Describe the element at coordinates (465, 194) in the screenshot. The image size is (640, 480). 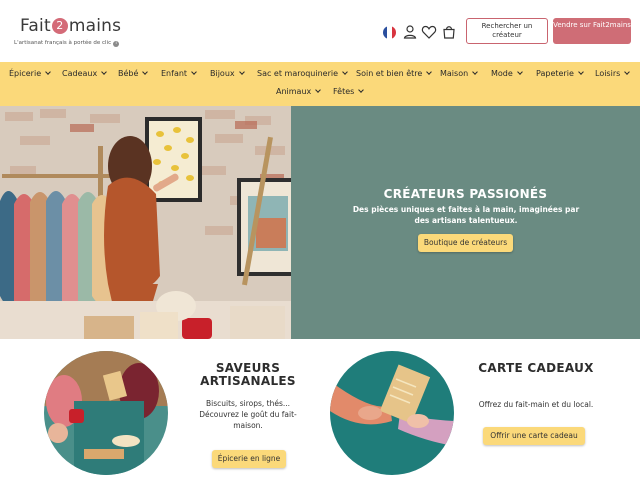
I see `hero-title: CRÉATEURS PASSIONÉS` at that location.